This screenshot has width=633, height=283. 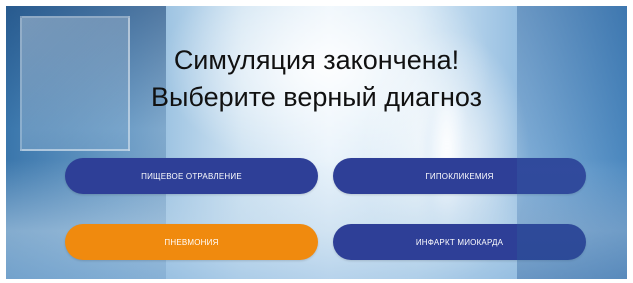 What do you see at coordinates (316, 60) in the screenshot?
I see `title-line-1: Симуляция закончена!` at bounding box center [316, 60].